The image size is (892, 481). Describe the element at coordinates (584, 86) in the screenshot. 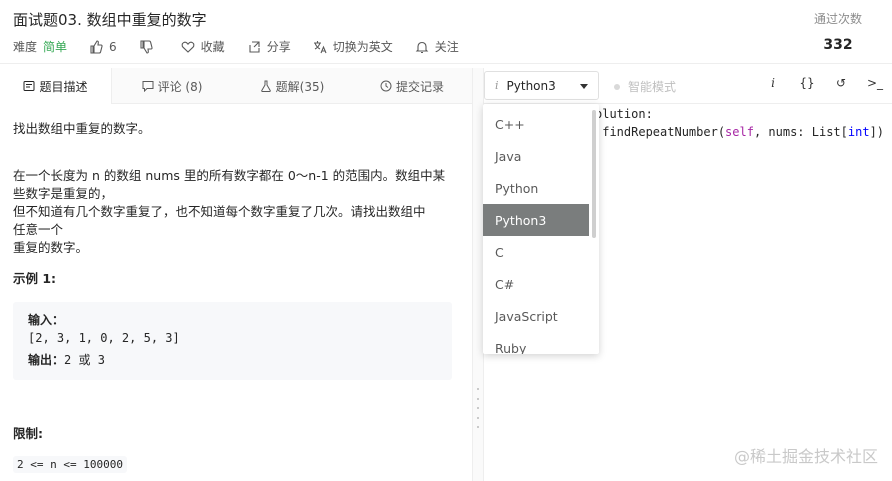

I see `caret-down-icon` at that location.